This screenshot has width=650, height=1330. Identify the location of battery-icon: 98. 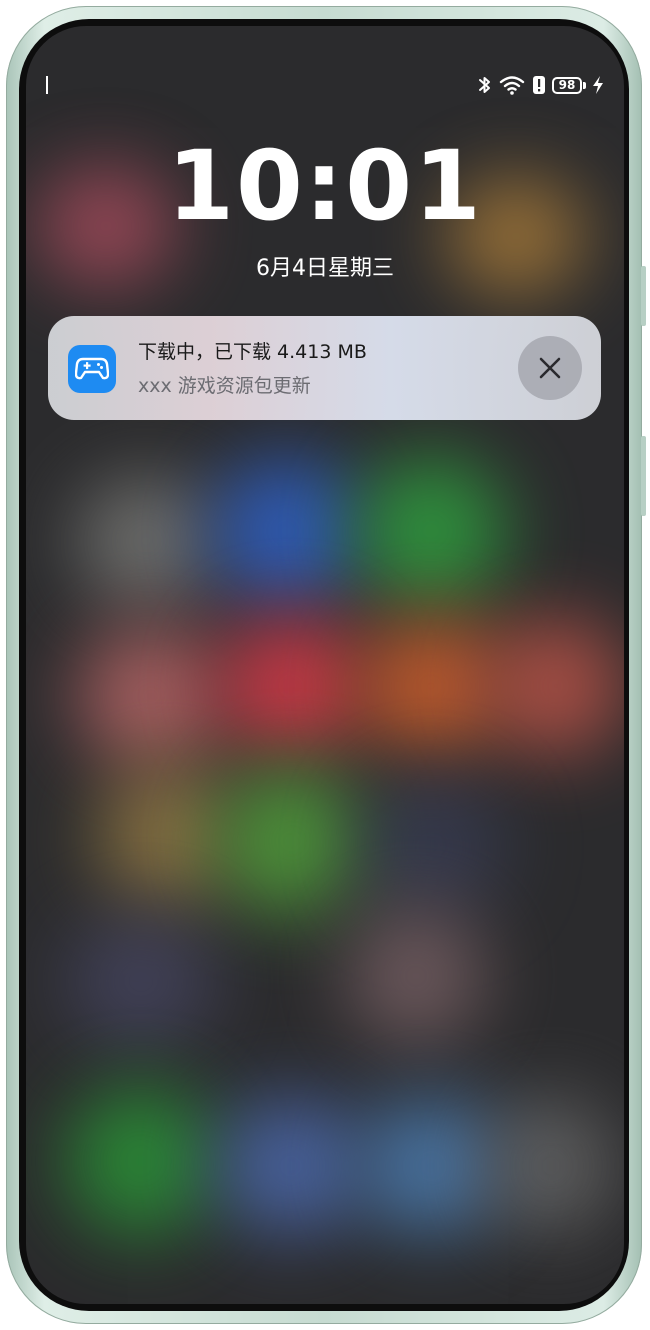
(569, 85).